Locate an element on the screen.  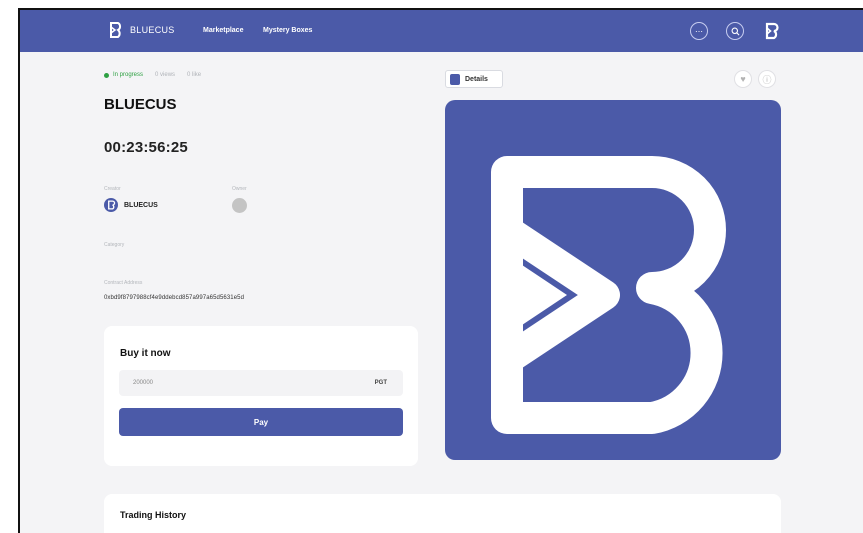
item-title: BLUECUS is located at coordinates (140, 104).